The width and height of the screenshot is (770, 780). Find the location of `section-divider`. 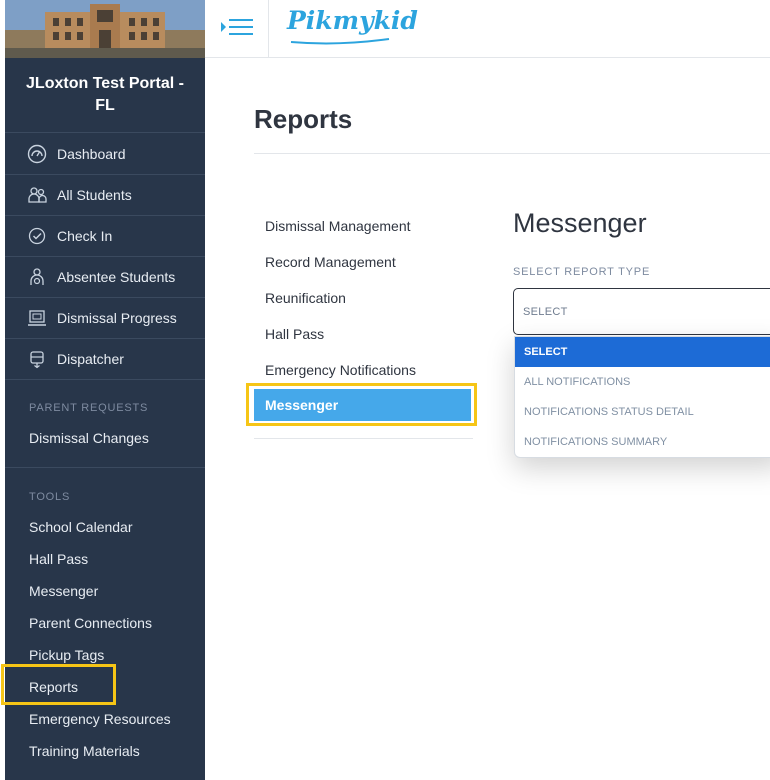

section-divider is located at coordinates (105, 467).